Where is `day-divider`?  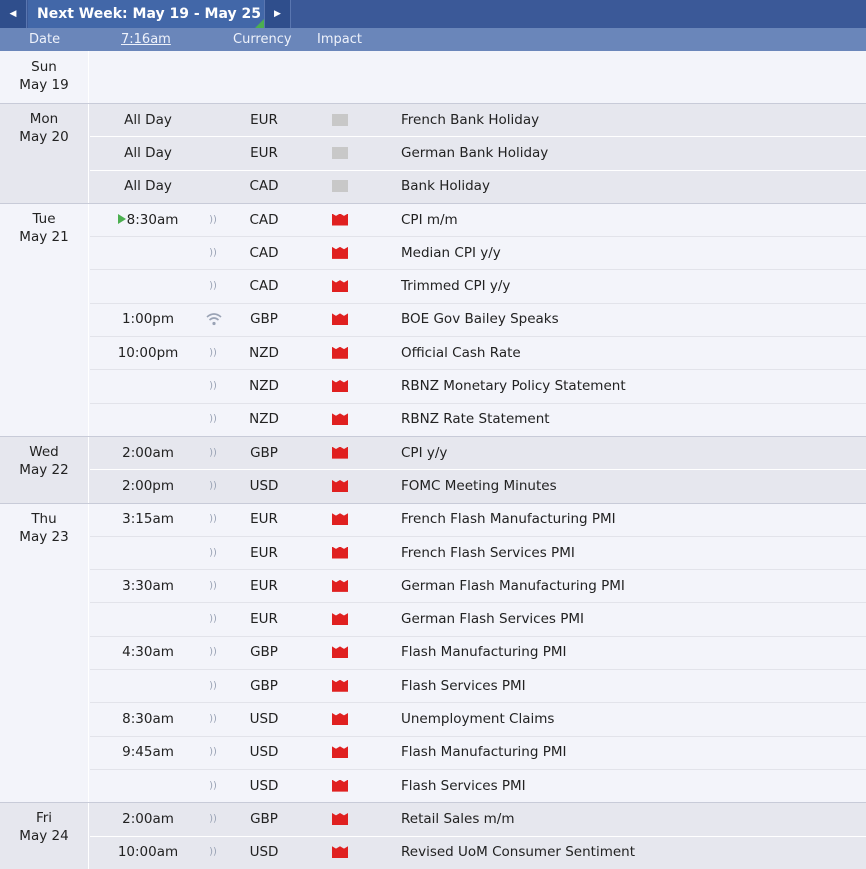 day-divider is located at coordinates (433, 803).